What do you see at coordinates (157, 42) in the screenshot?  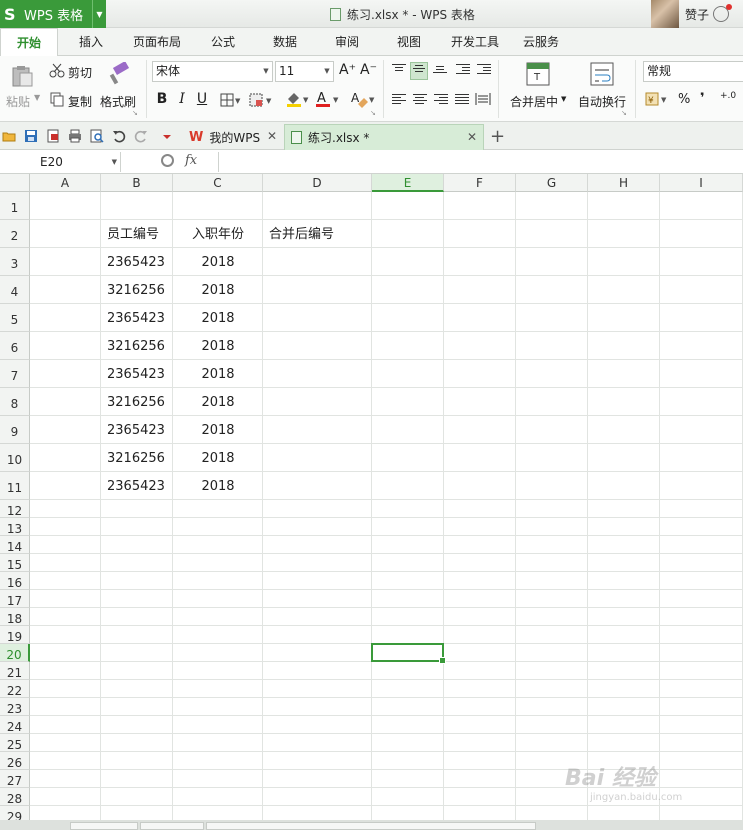 I see `tab-page-layout: 页面布局` at bounding box center [157, 42].